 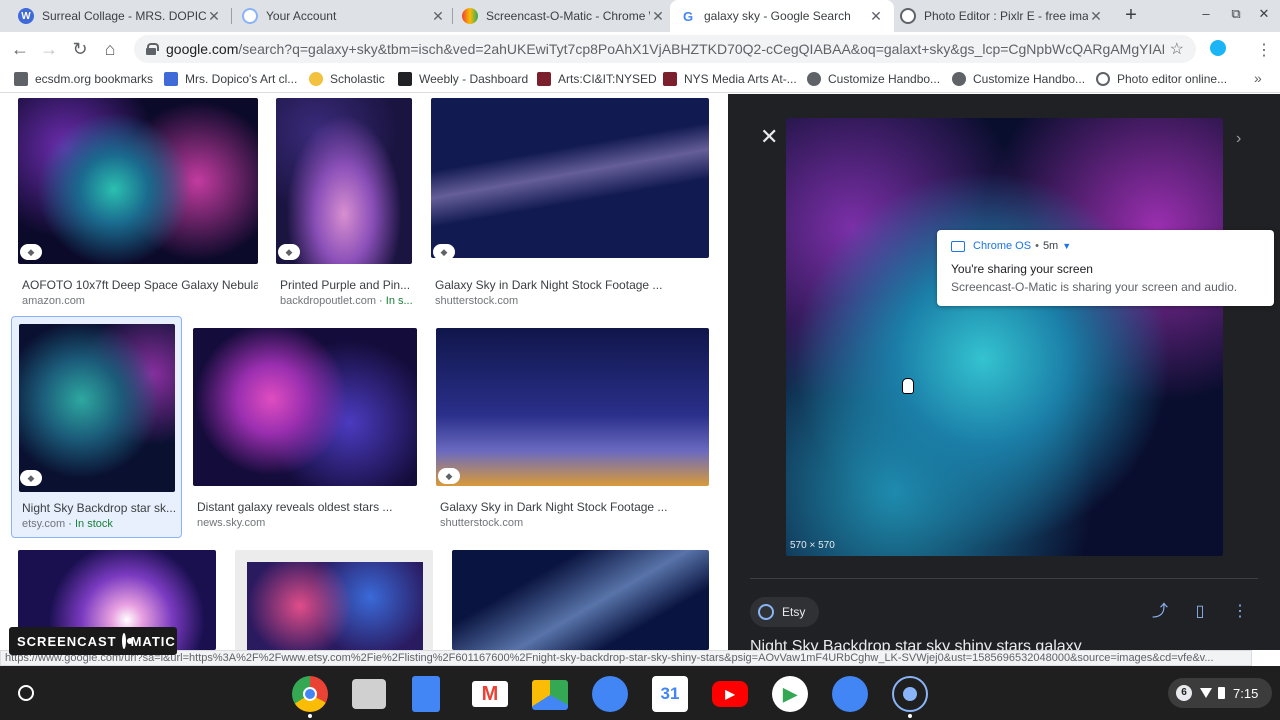 I want to click on tab-screencast: Screencast-O-Matic - Chrome W ✕, so click(x=564, y=16).